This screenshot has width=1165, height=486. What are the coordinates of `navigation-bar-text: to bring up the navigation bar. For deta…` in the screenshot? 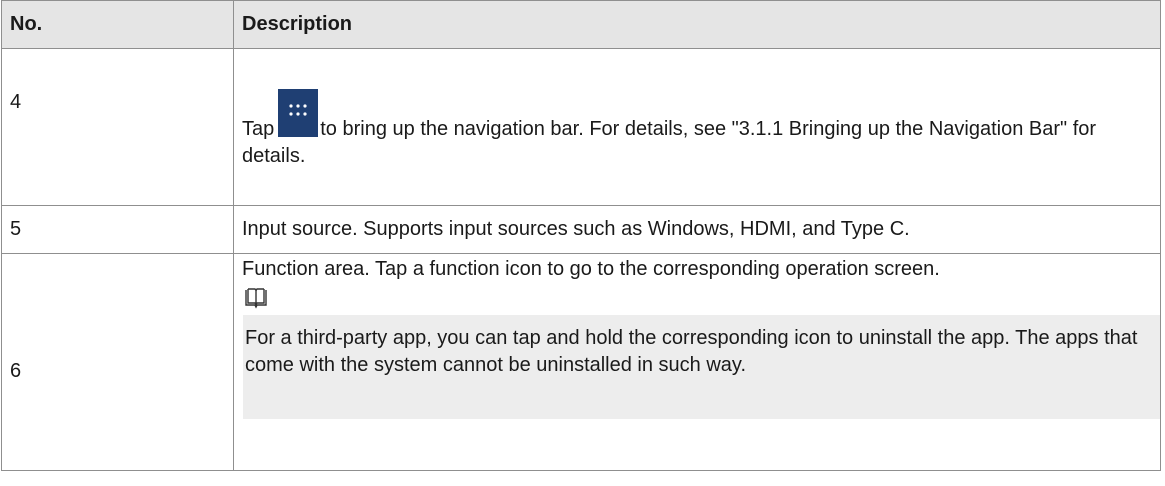 It's located at (669, 142).